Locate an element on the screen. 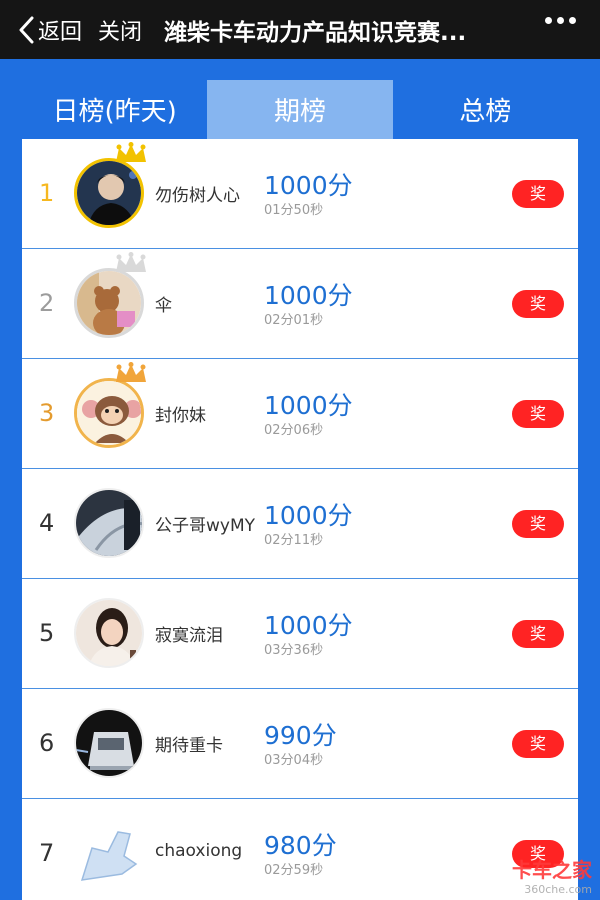  back-label: 返回 is located at coordinates (60, 32).